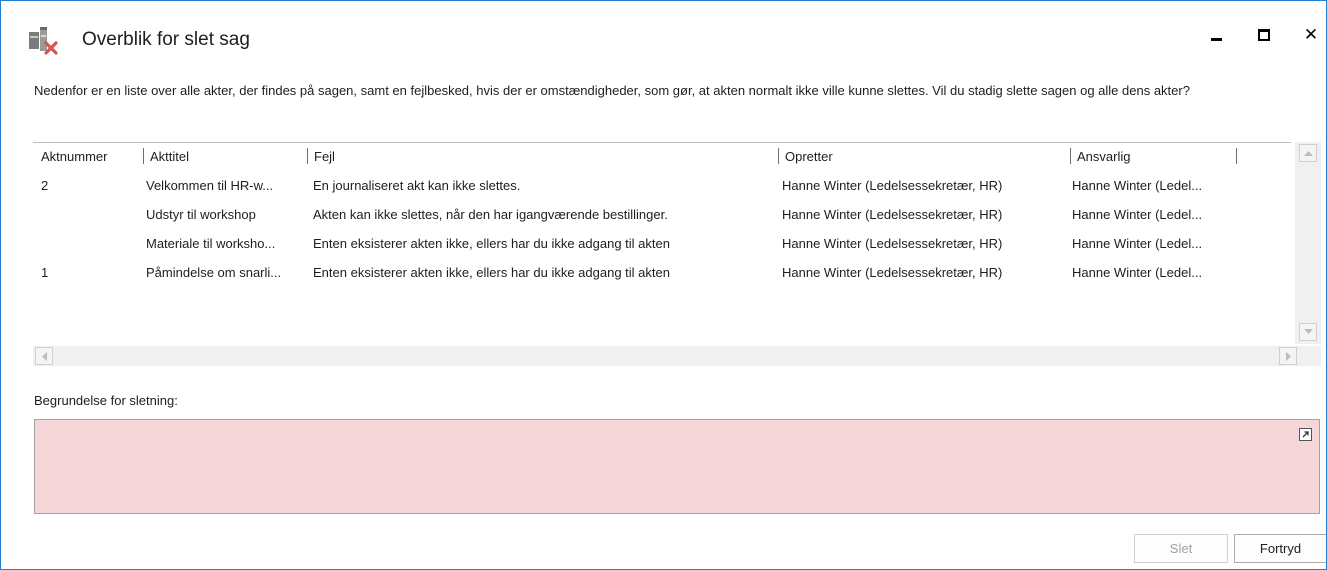 The height and width of the screenshot is (570, 1327). I want to click on chevron-left-icon, so click(44, 356).